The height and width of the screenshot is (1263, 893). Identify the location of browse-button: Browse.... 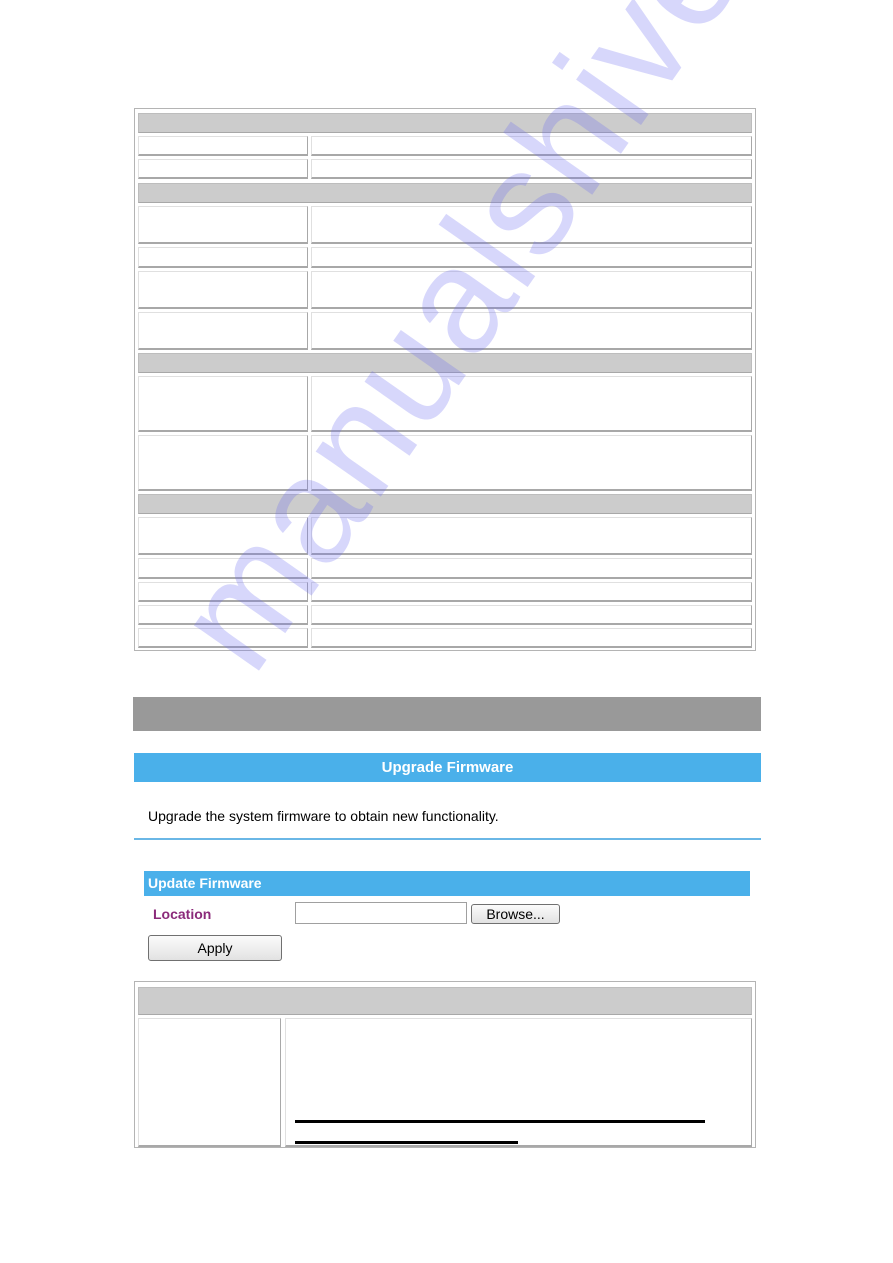
(515, 914).